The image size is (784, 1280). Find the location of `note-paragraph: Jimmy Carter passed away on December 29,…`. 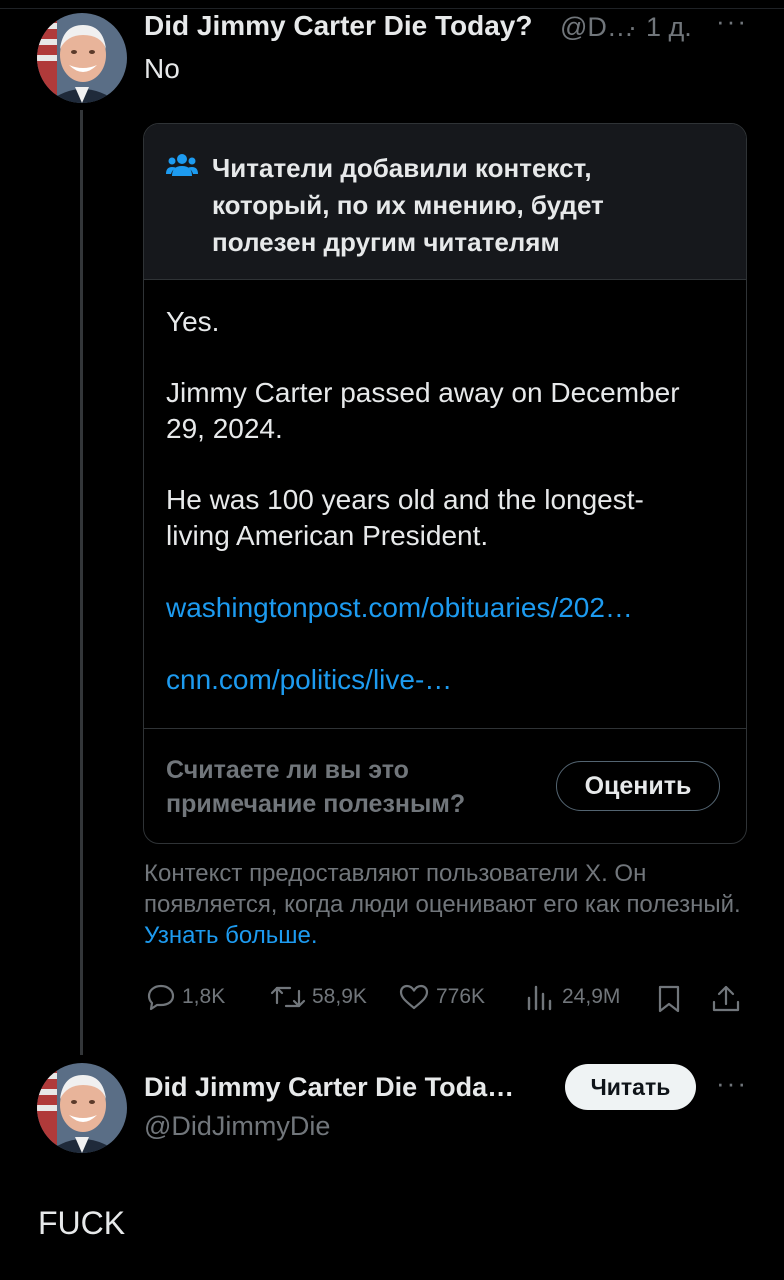

note-paragraph: Jimmy Carter passed away on December 29,… is located at coordinates (423, 410).